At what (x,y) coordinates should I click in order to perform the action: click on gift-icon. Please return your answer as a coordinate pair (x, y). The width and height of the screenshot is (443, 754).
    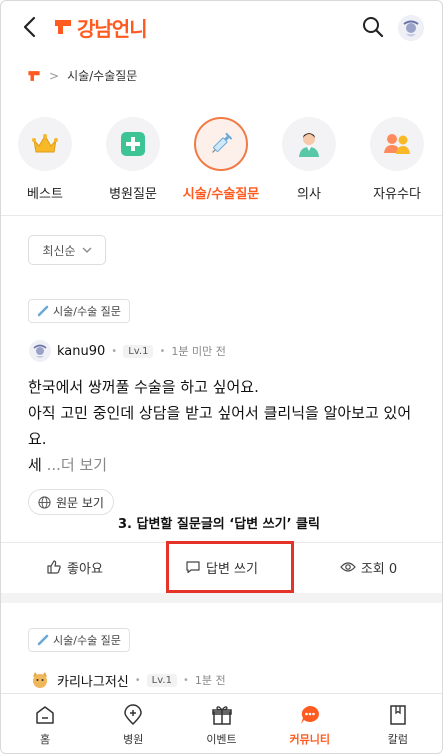
    Looking at the image, I should click on (221, 715).